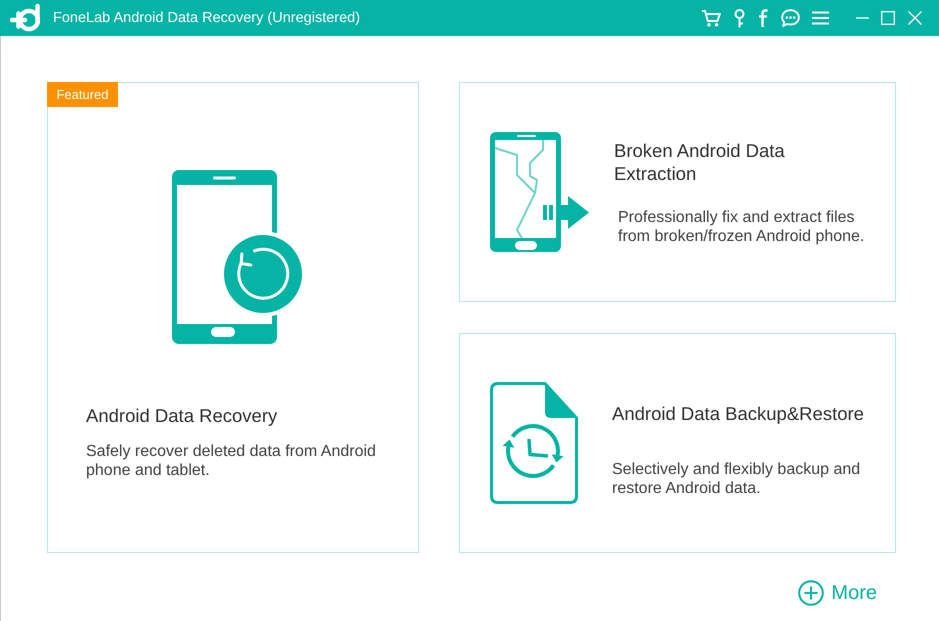 This screenshot has height=621, width=939. I want to click on featured-badge: Featured, so click(82, 94).